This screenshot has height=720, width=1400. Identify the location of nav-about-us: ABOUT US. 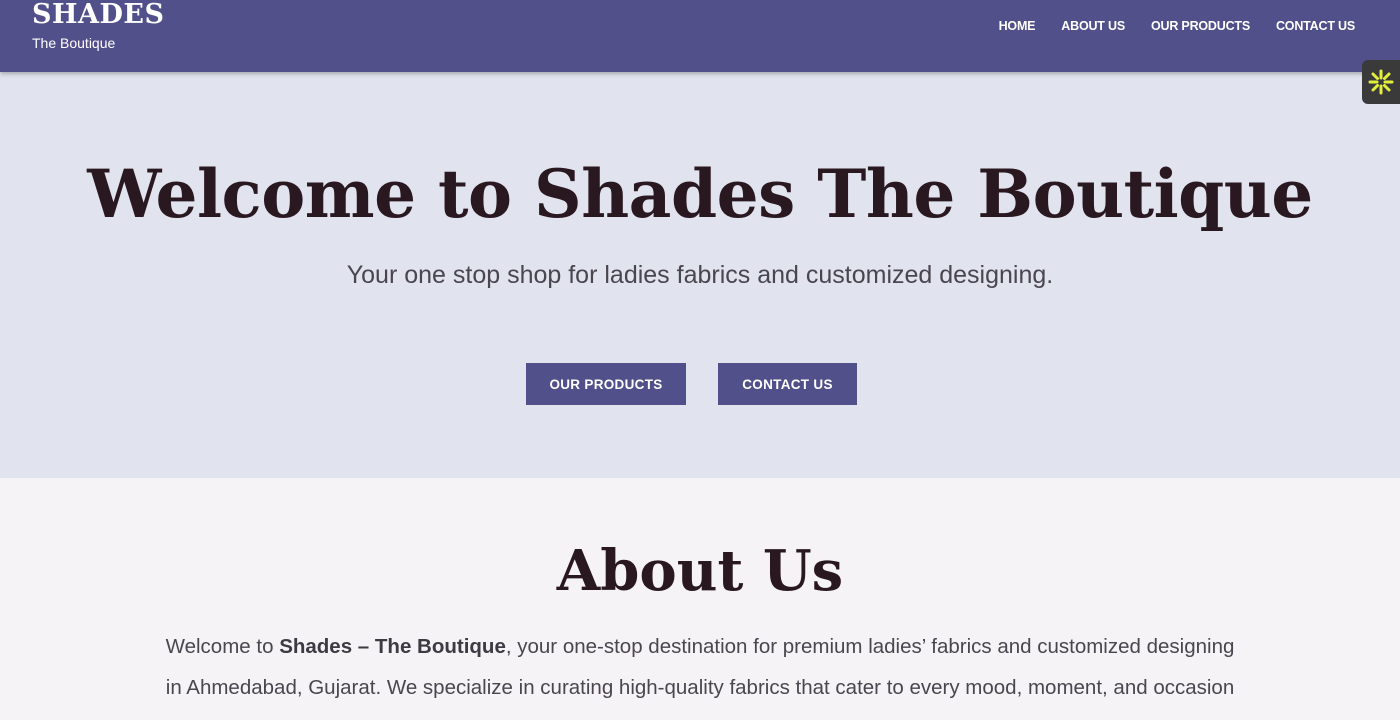
(1093, 26).